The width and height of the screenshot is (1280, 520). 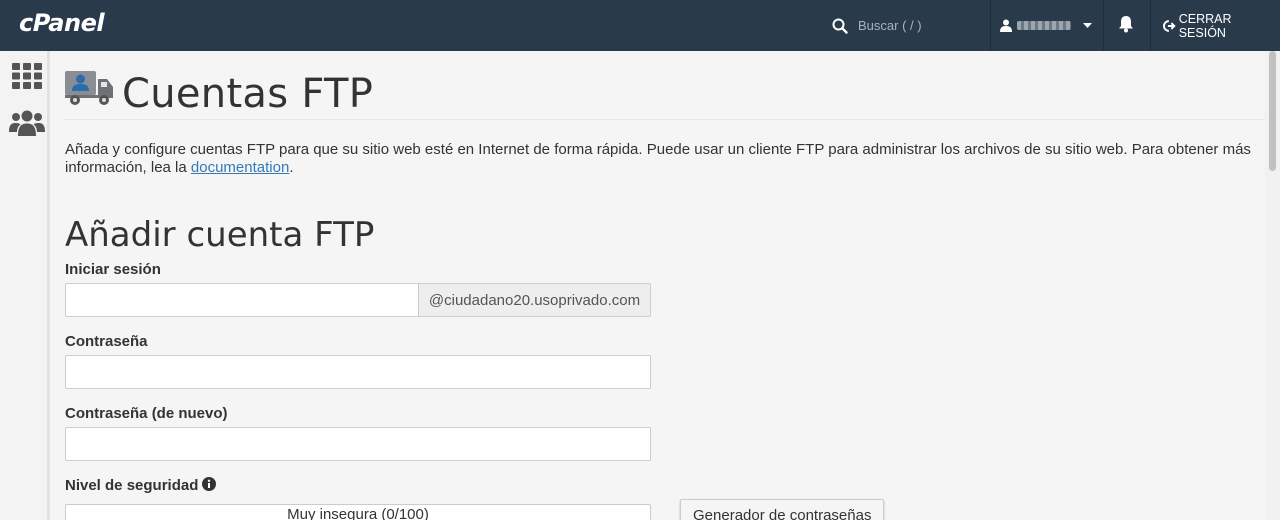 I want to click on domain-suffix: @ciudadano20.usoprivado.com, so click(x=534, y=300).